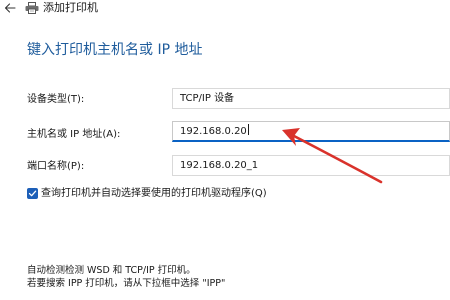  What do you see at coordinates (56, 99) in the screenshot?
I see `device-type-label: 设备类型(T):` at bounding box center [56, 99].